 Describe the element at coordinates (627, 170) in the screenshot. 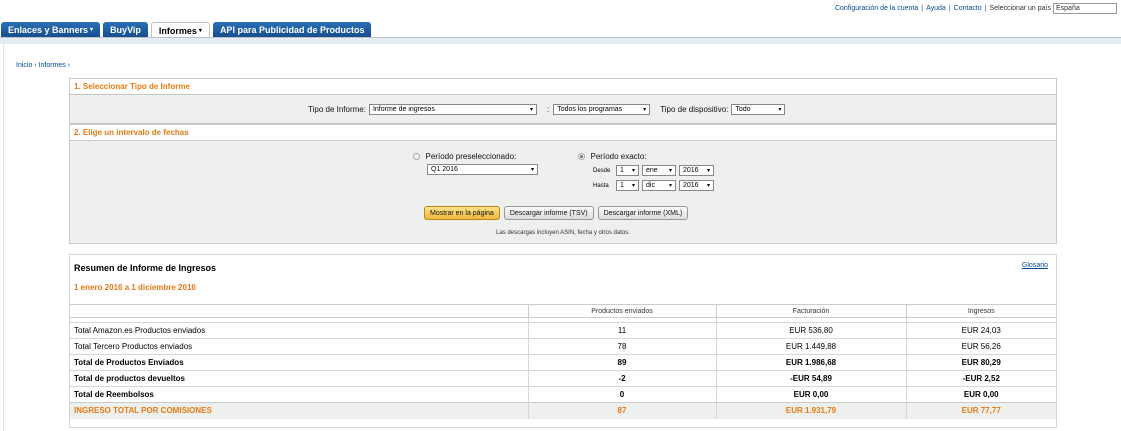

I see `from-day-select: 1 ▾` at that location.